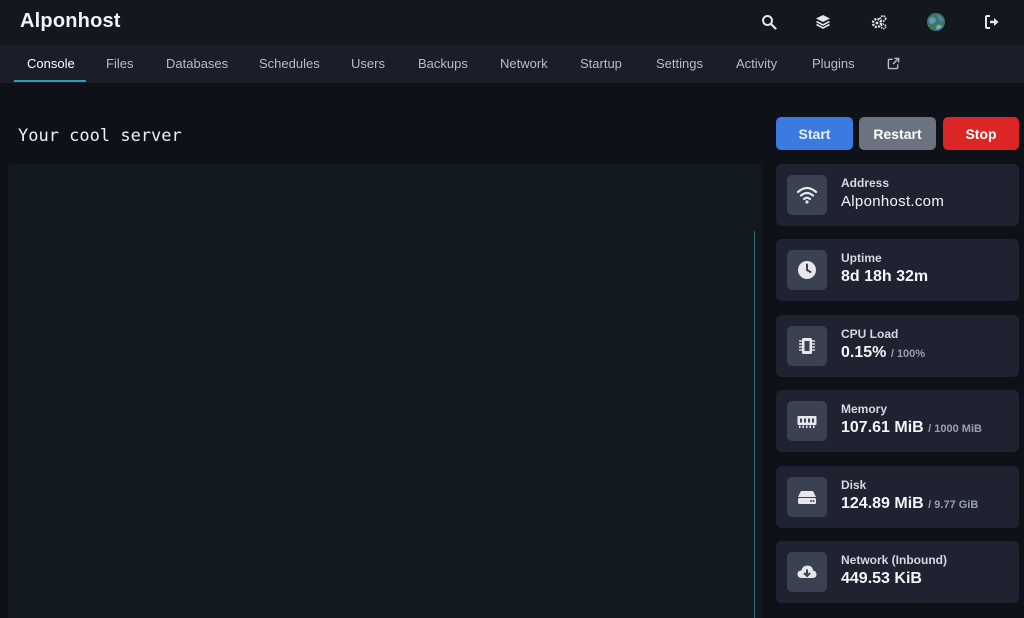 This screenshot has width=1024, height=618. I want to click on stat-card-memory: Memory 107.61 MiB / 1000 MiB, so click(897, 421).